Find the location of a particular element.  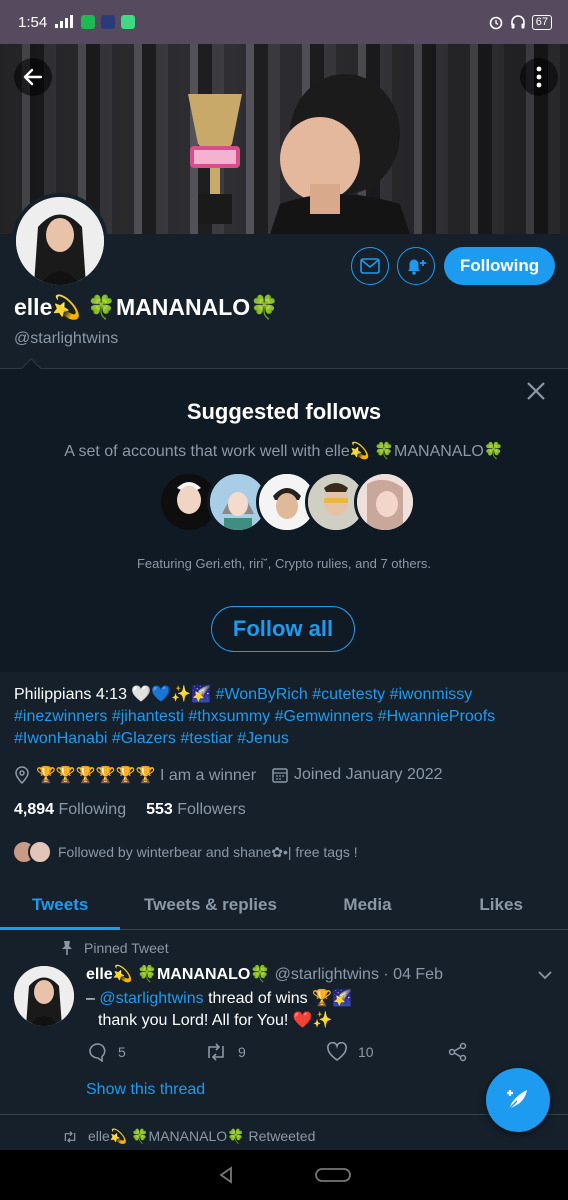

tweet-header: elle💫 🍀MANANALO🍀 @starlightwins · 04 Feb is located at coordinates (264, 974).